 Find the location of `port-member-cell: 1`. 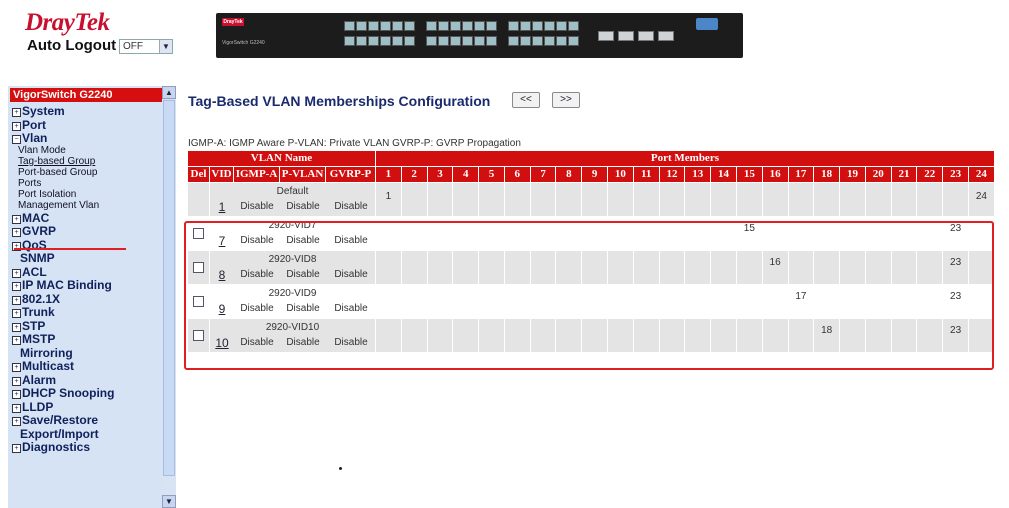

port-member-cell: 1 is located at coordinates (388, 199).